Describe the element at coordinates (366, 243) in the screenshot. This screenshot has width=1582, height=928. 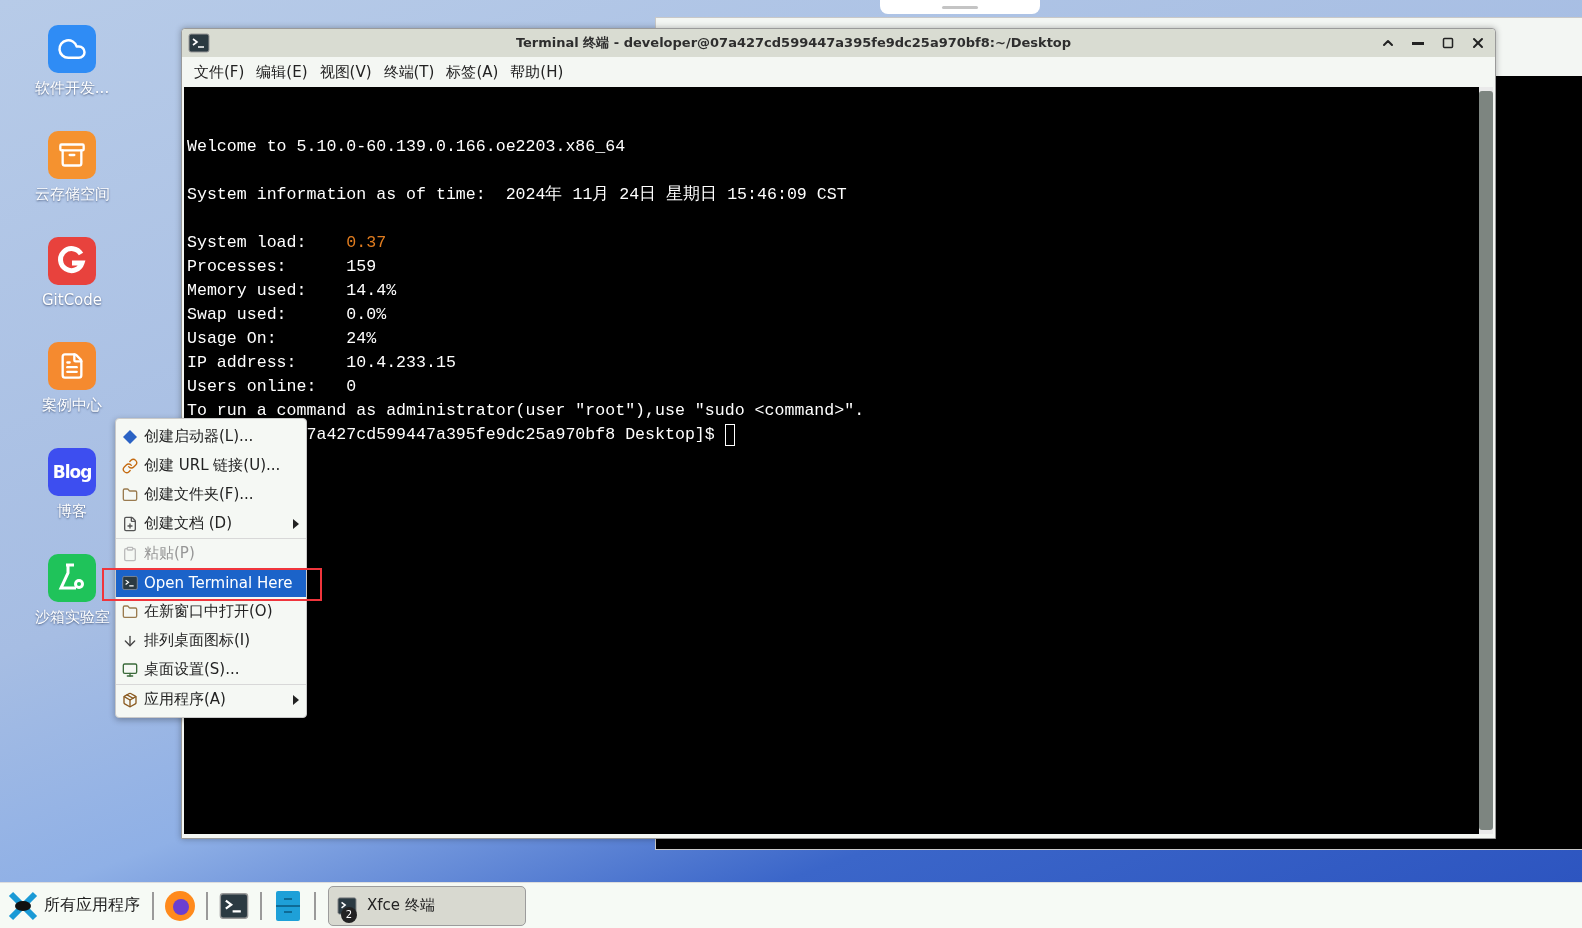
I see `terminal-value: 0.37` at that location.